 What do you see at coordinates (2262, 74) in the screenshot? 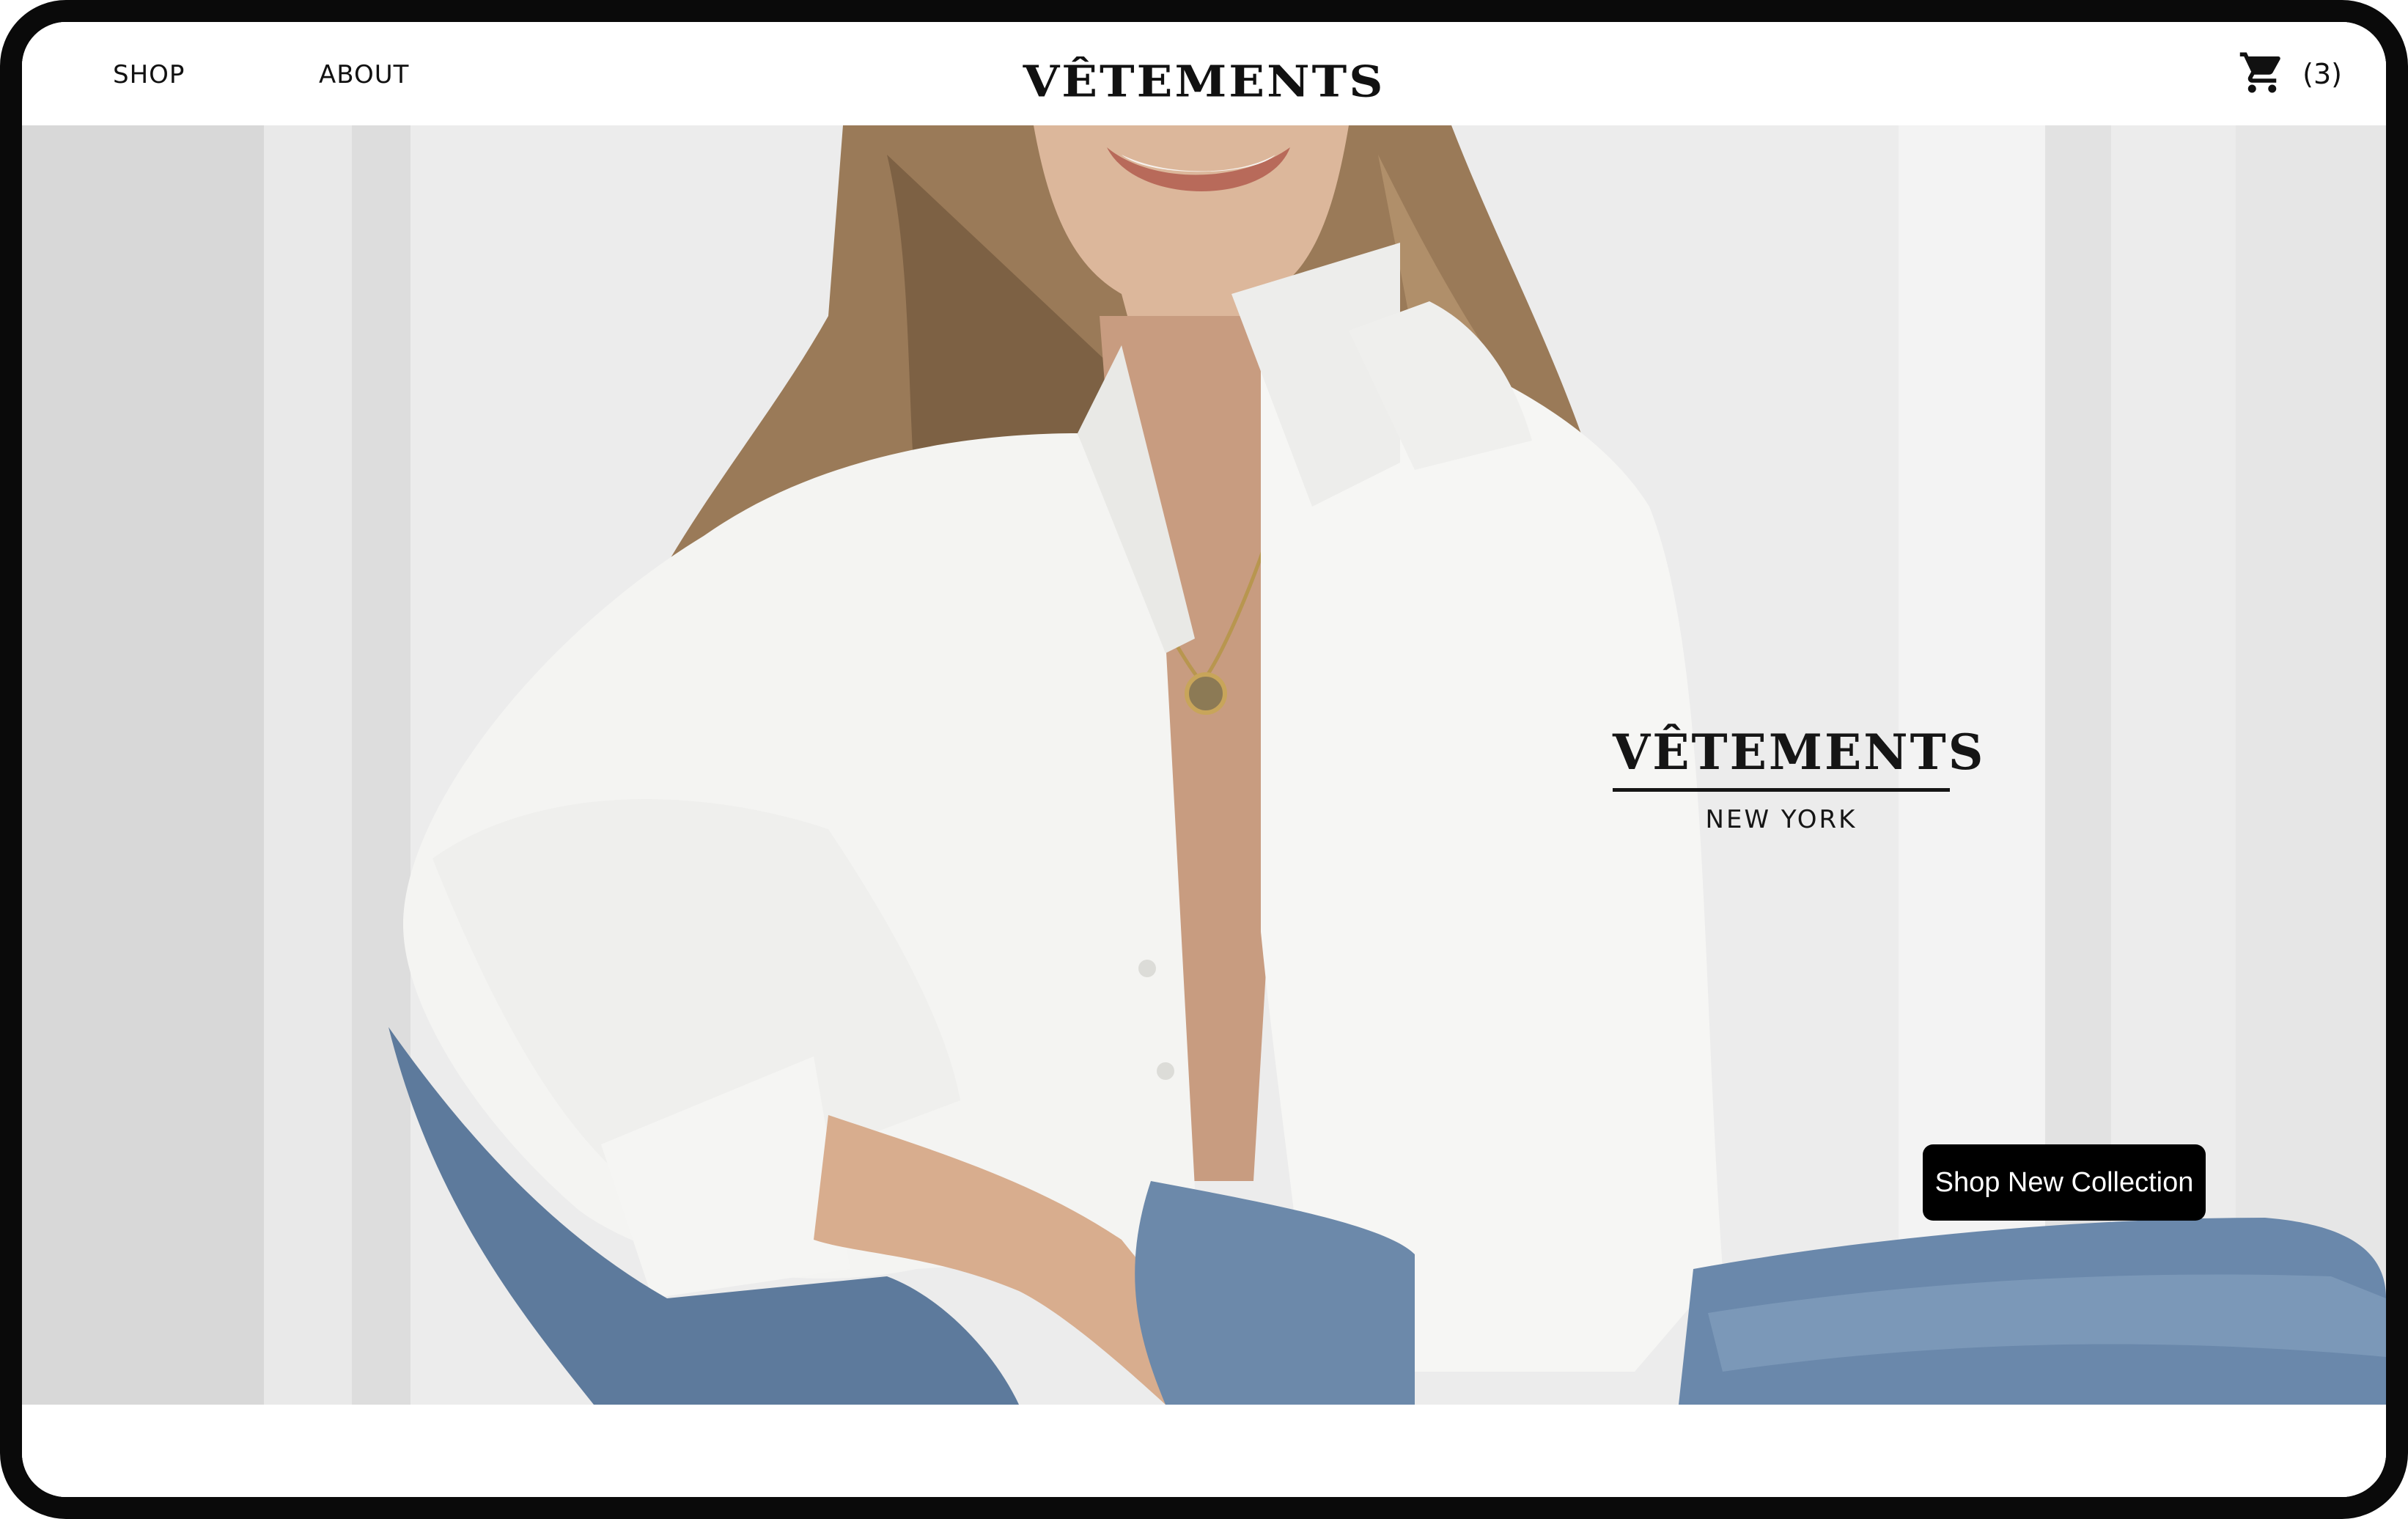
I see `cart-icon` at bounding box center [2262, 74].